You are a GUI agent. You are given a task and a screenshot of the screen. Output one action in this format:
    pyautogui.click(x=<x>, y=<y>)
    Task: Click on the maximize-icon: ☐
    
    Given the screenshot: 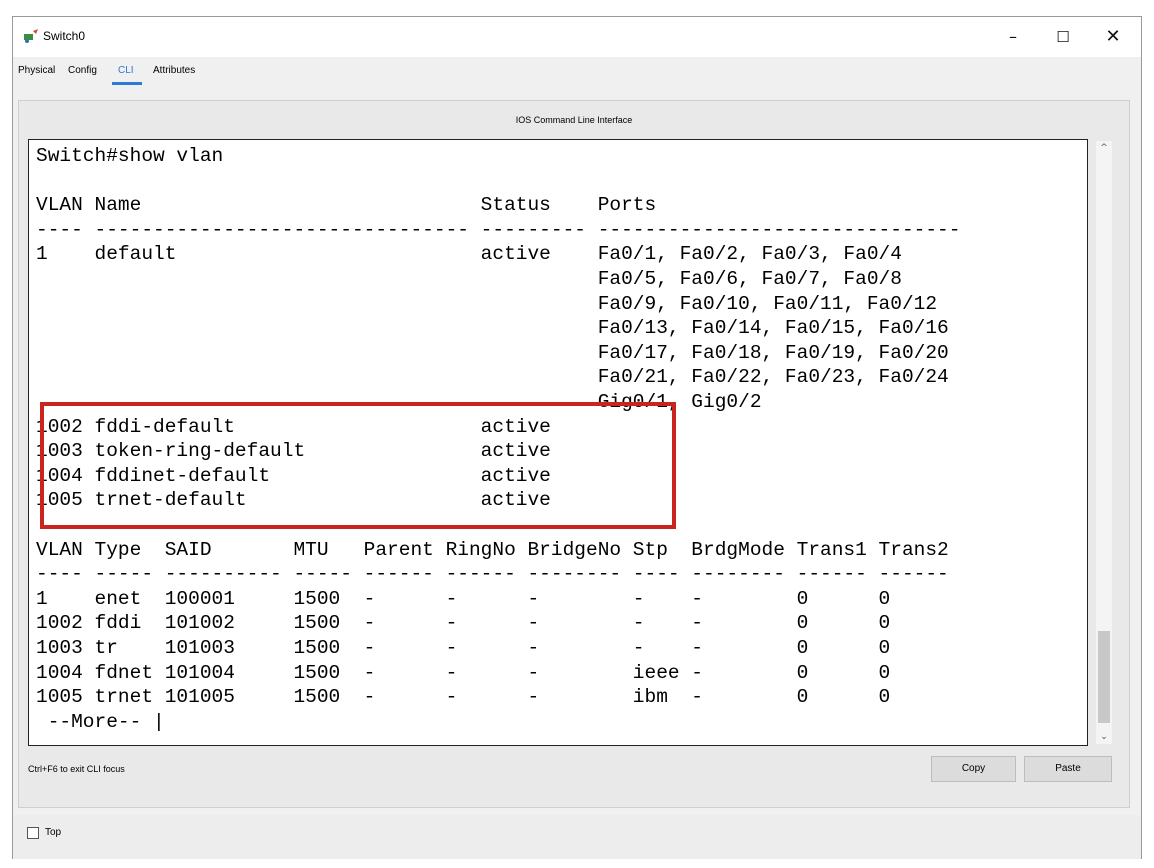 What is the action you would take?
    pyautogui.click(x=1063, y=37)
    